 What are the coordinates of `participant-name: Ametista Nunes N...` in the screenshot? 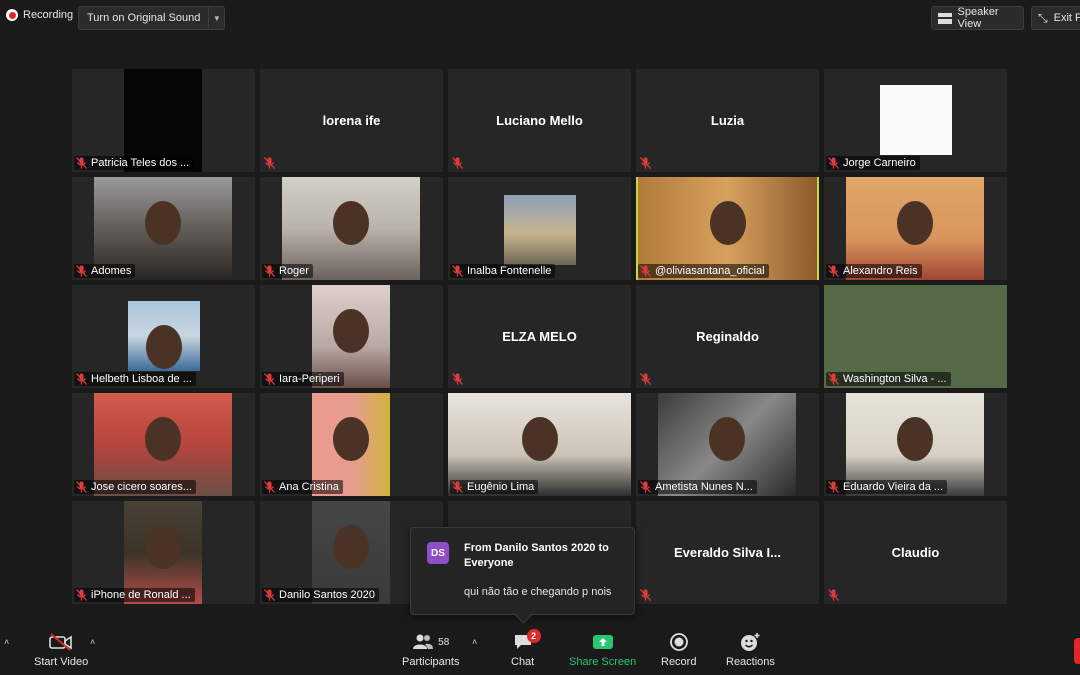 It's located at (704, 487).